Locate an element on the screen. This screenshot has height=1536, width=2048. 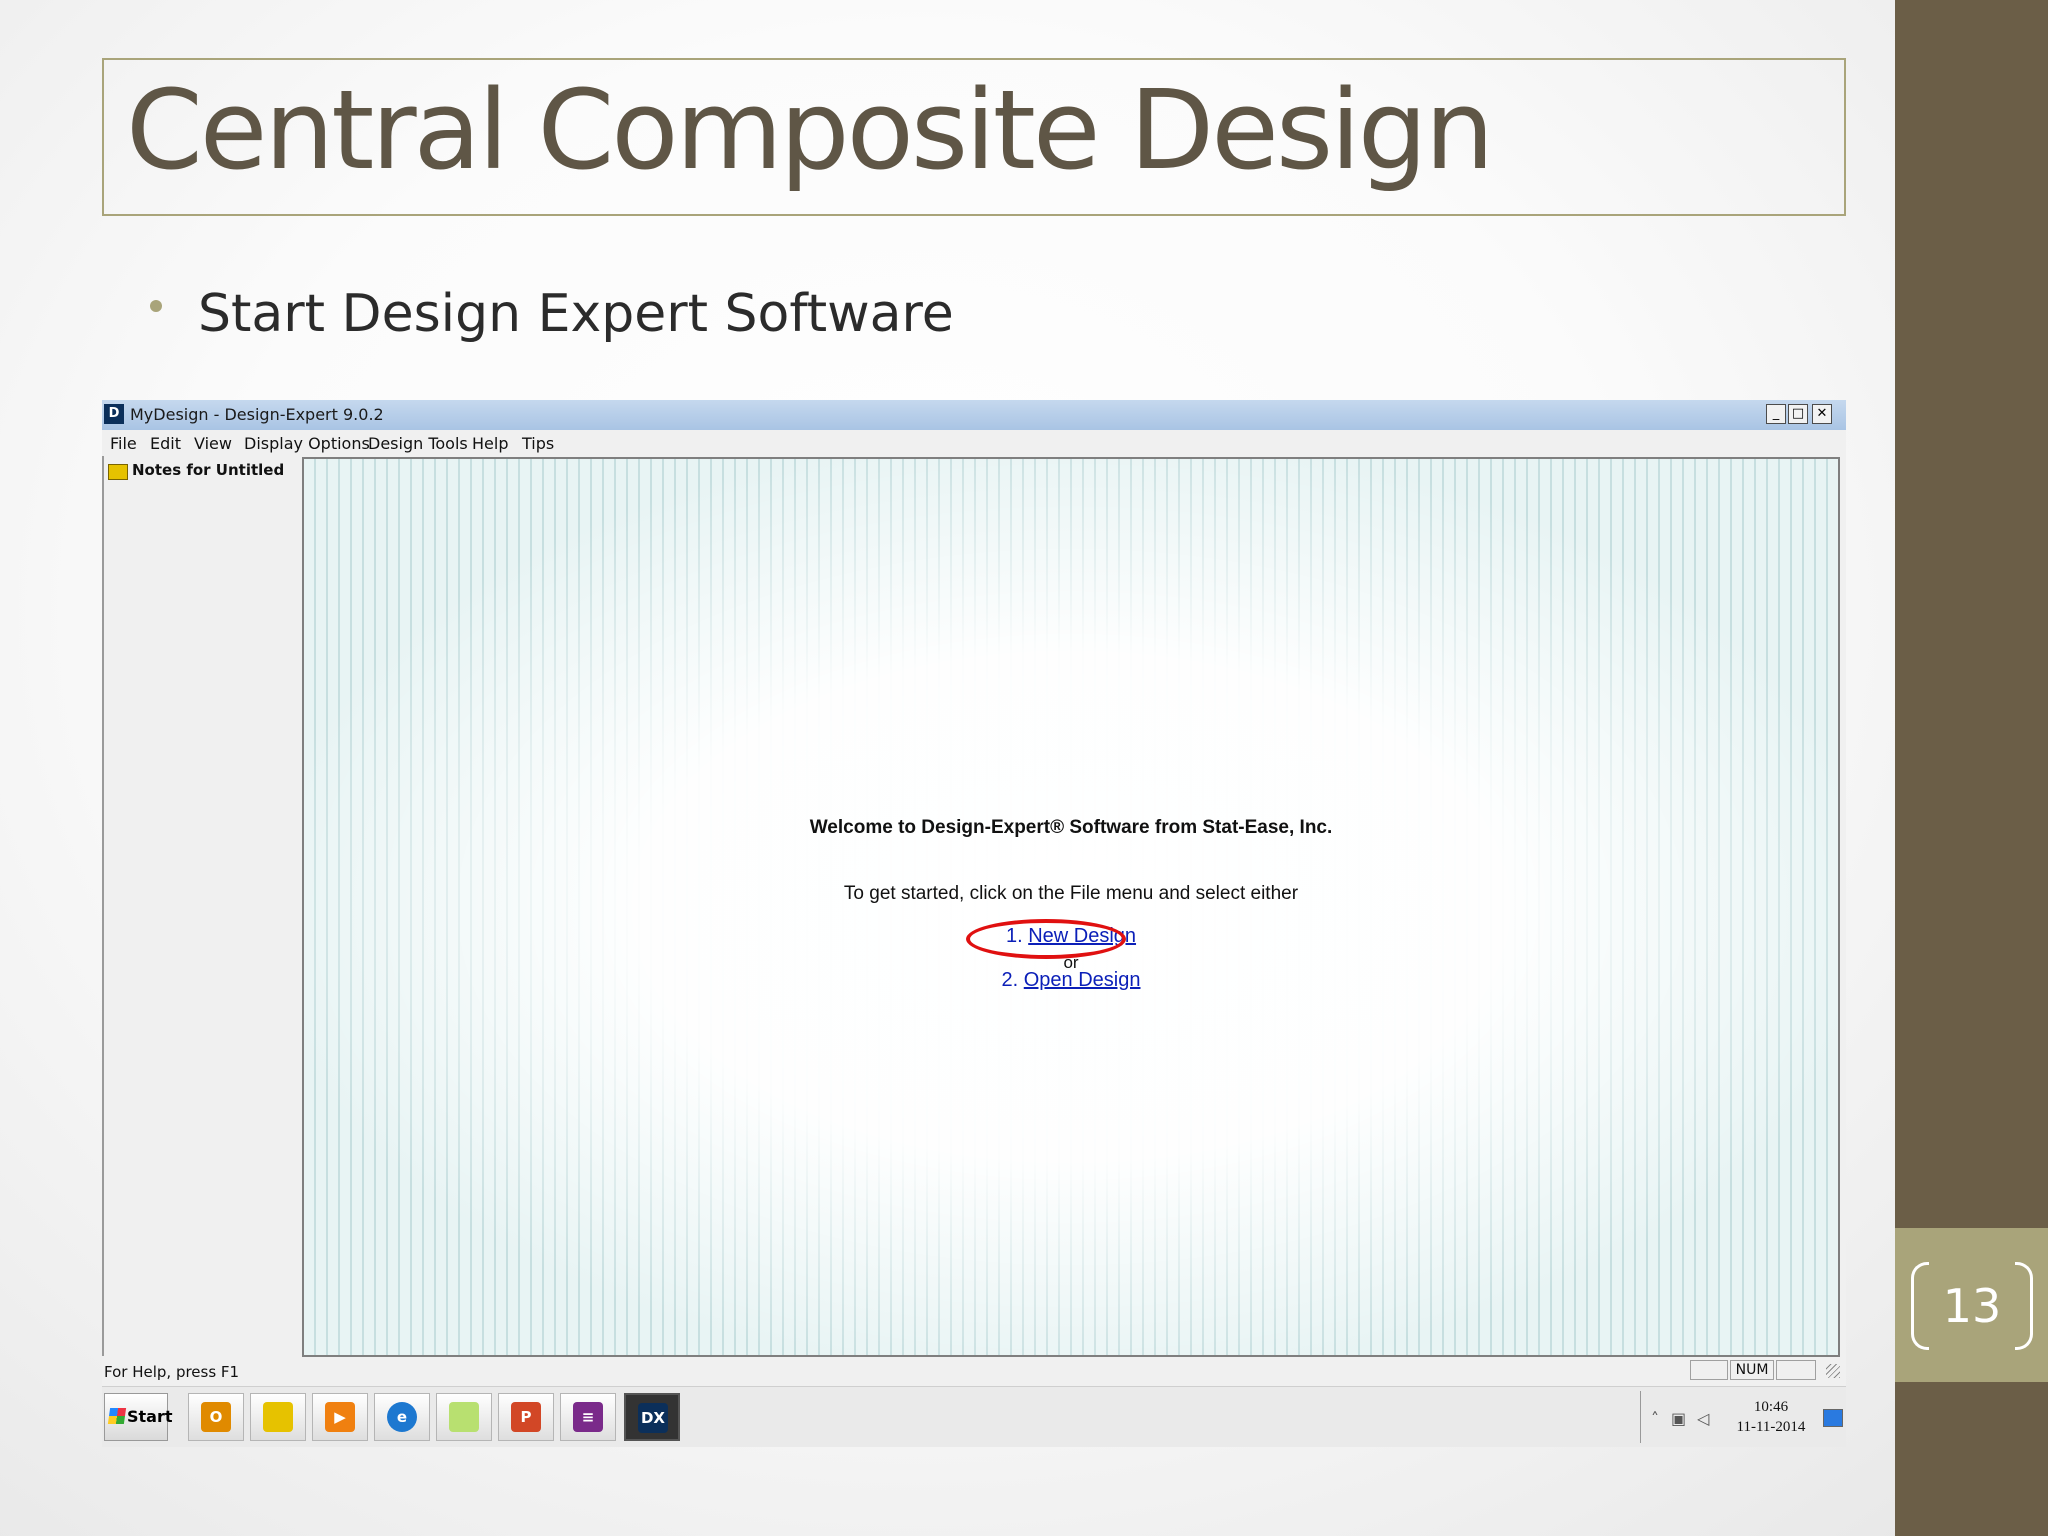
slide-title-box: Central Composite Design is located at coordinates (974, 137).